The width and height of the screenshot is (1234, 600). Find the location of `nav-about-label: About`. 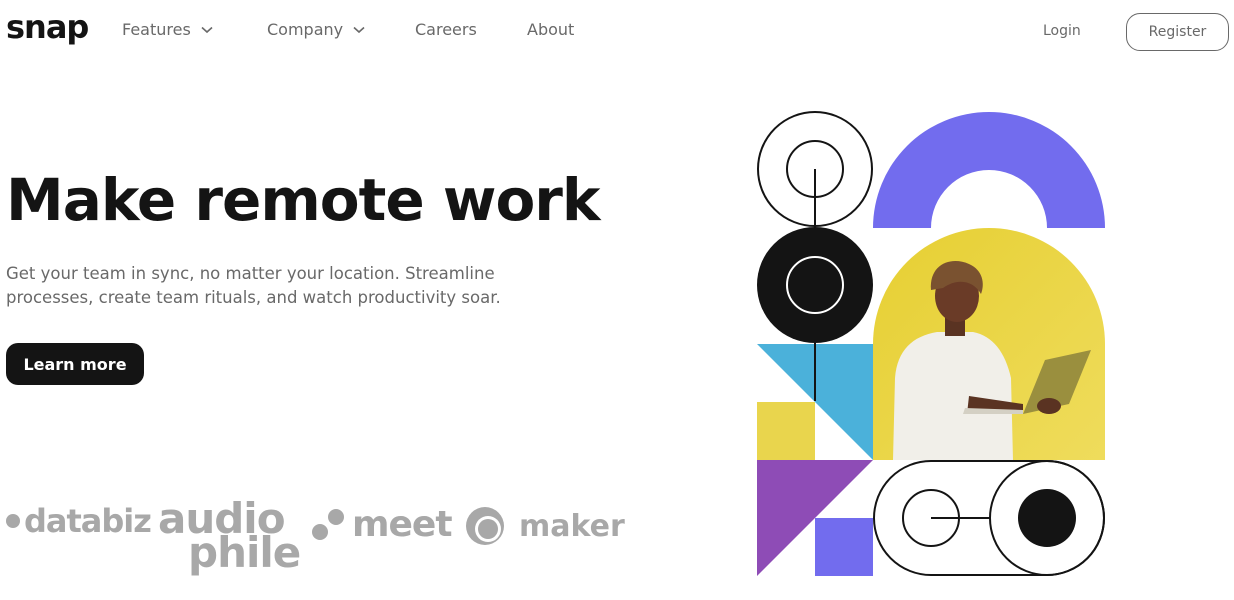

nav-about-label: About is located at coordinates (551, 29).